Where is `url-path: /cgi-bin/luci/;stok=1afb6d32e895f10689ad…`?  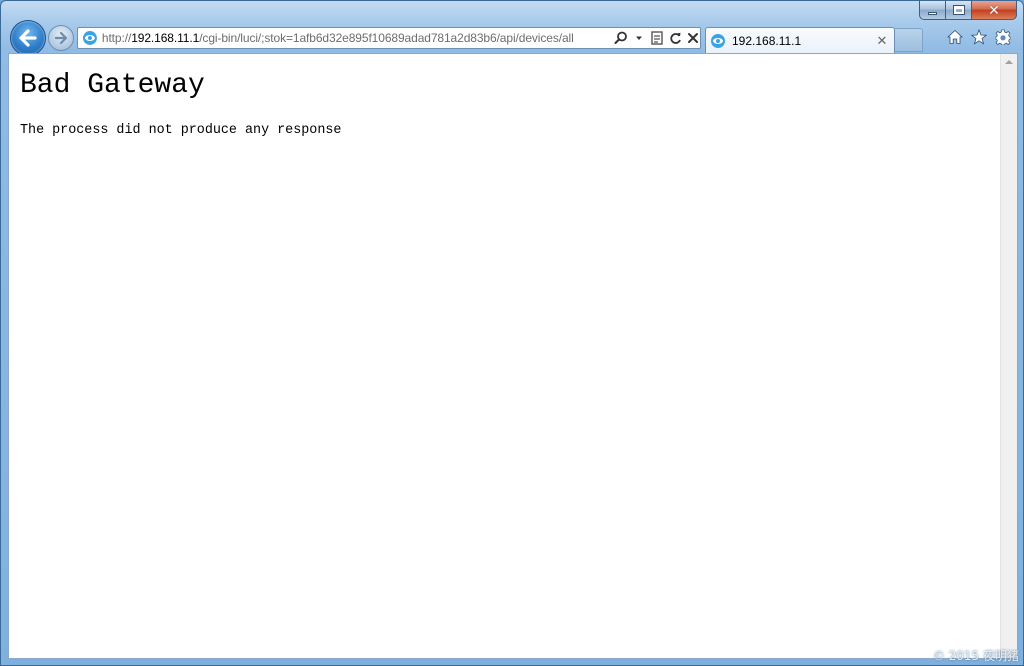
url-path: /cgi-bin/luci/;stok=1afb6d32e895f10689ad… is located at coordinates (386, 38).